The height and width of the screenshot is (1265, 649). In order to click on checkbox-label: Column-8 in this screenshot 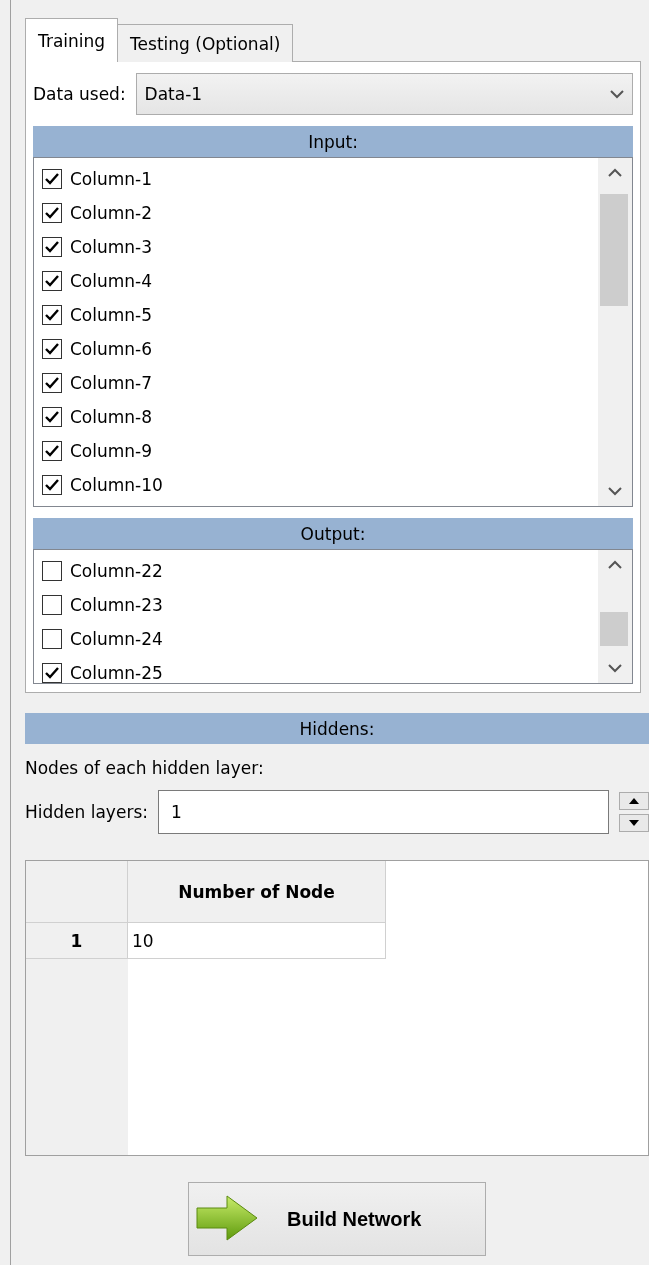, I will do `click(111, 417)`.